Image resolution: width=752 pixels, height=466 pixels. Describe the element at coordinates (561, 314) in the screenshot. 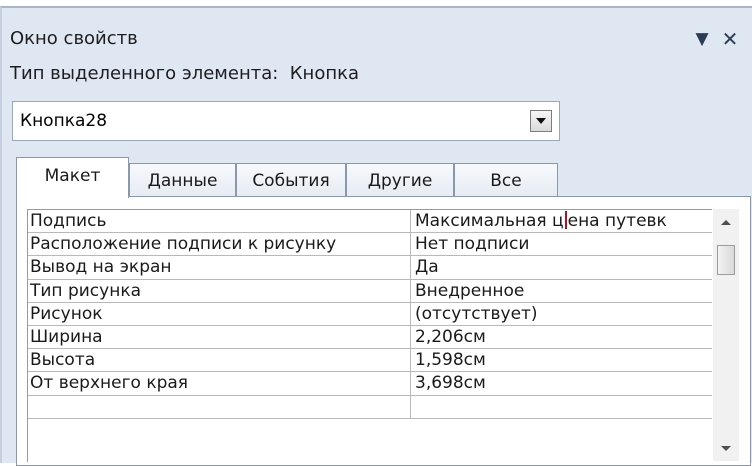

I see `property-value: (отсутствует)` at that location.